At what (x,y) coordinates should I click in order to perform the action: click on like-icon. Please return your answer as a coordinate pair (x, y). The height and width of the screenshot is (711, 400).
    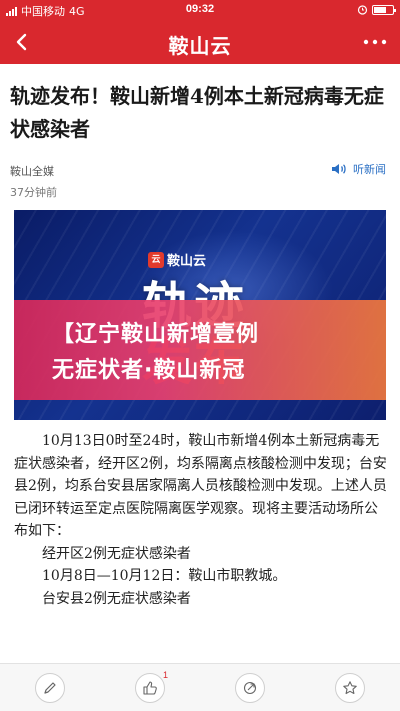
    Looking at the image, I should click on (150, 687).